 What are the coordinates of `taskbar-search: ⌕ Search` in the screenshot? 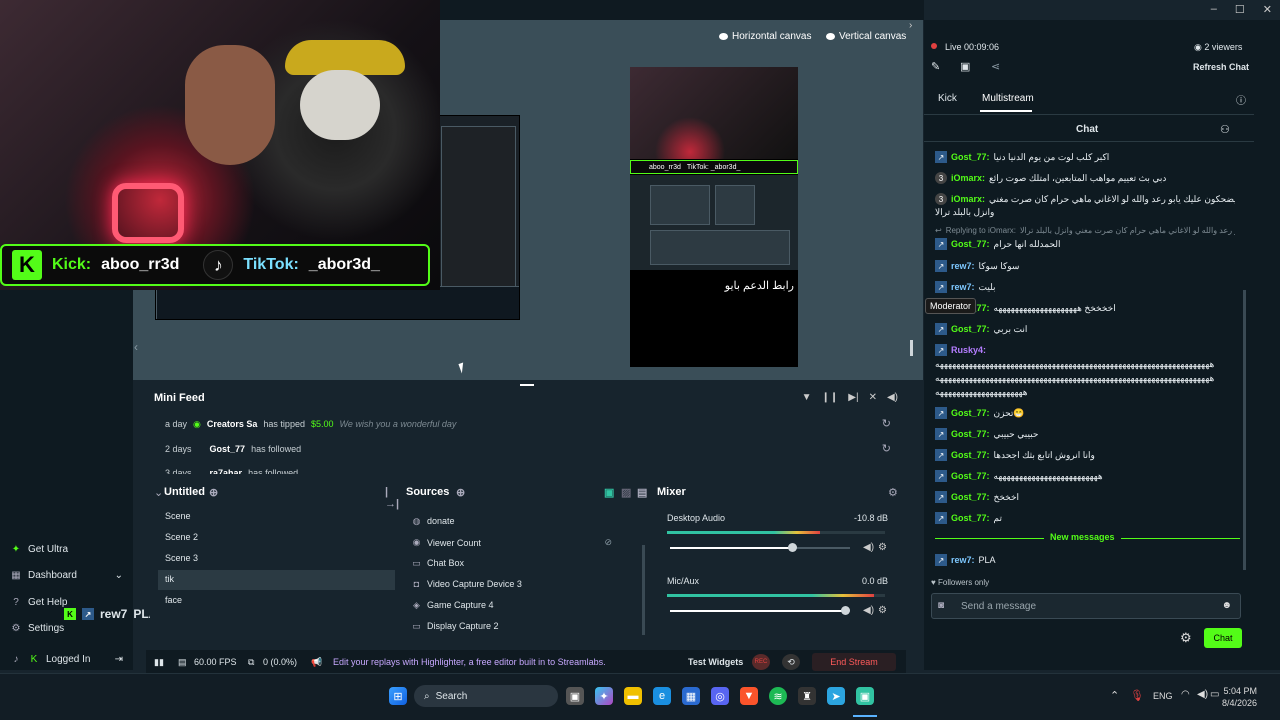 It's located at (486, 696).